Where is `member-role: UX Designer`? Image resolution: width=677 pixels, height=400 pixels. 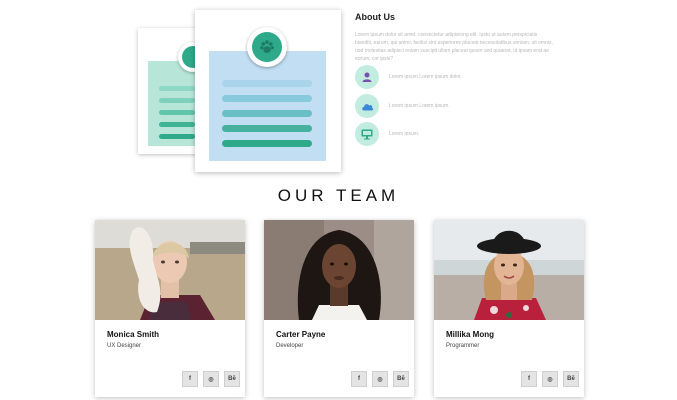 member-role: UX Designer is located at coordinates (124, 346).